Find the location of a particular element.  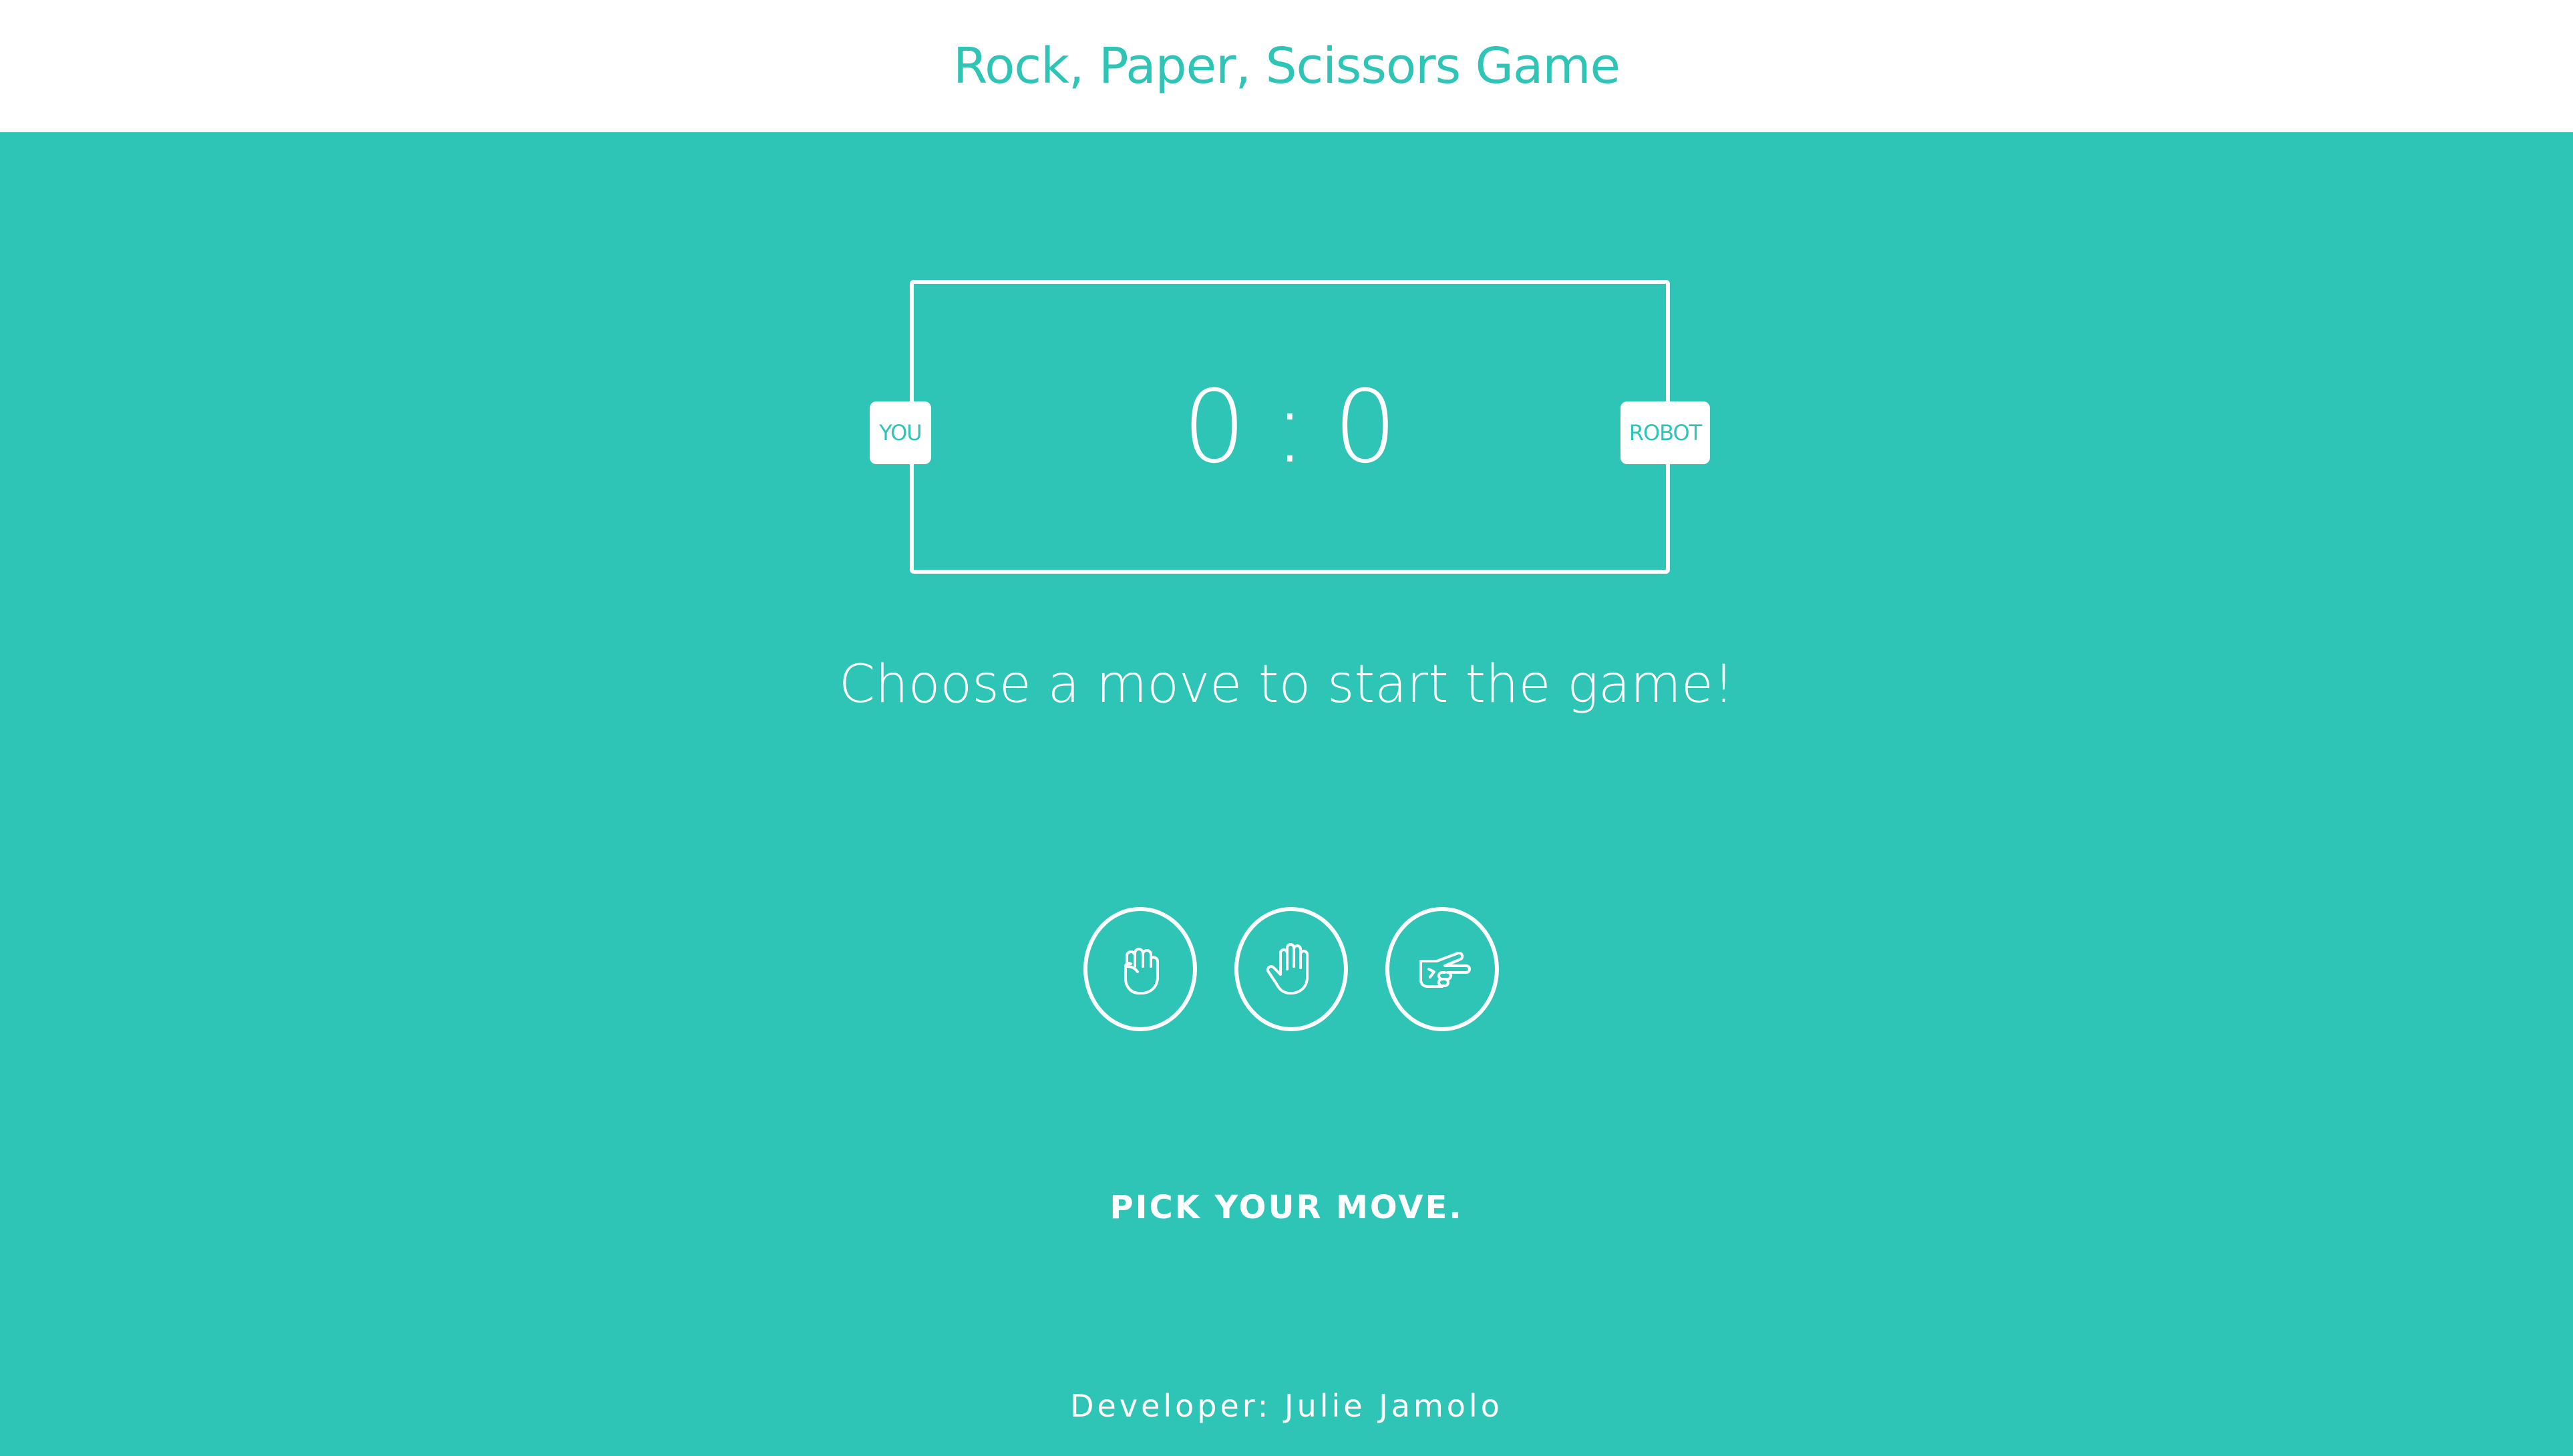

game-message: Choose a move to start the game! is located at coordinates (1286, 685).